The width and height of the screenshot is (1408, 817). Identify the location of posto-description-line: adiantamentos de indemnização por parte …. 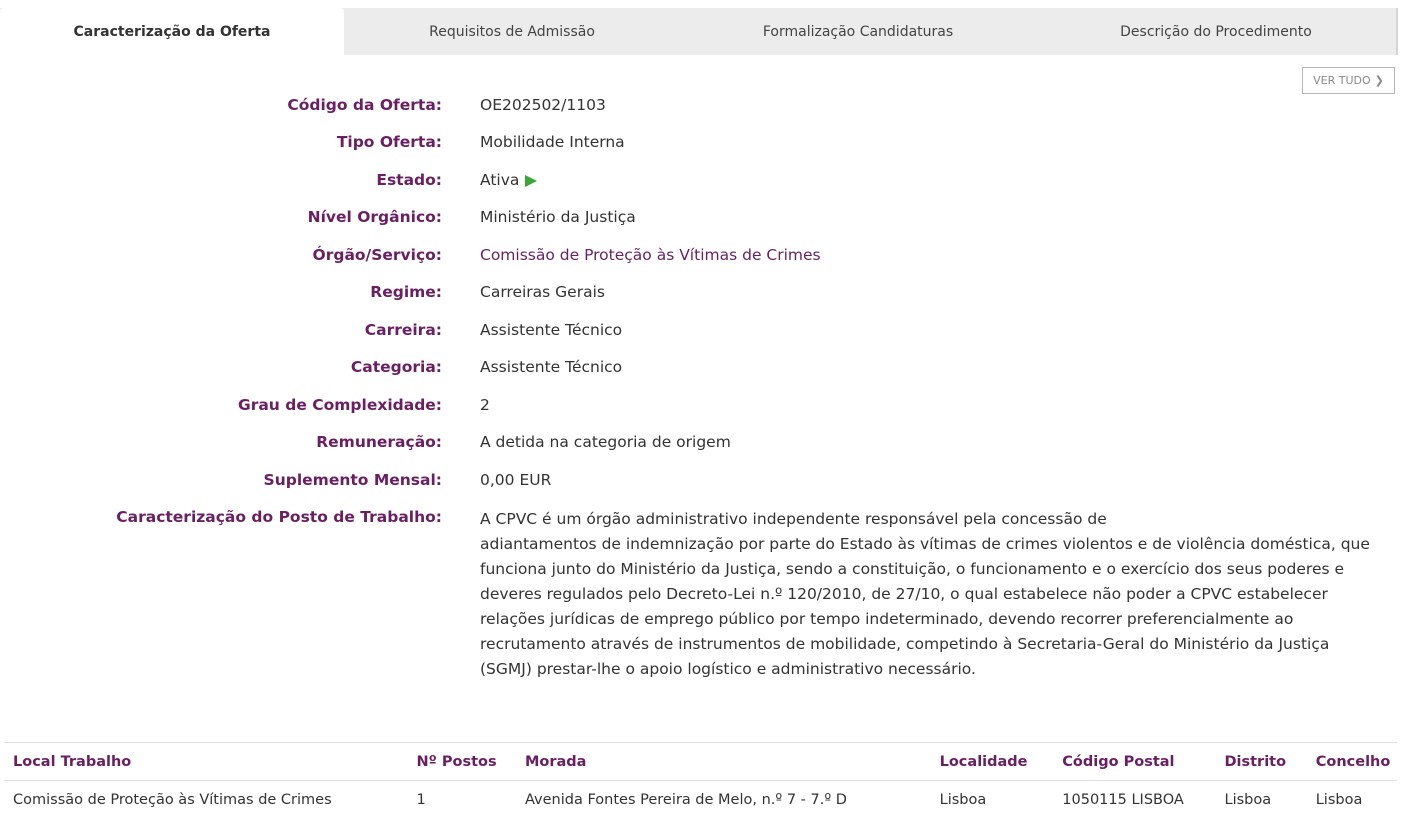
(925, 544).